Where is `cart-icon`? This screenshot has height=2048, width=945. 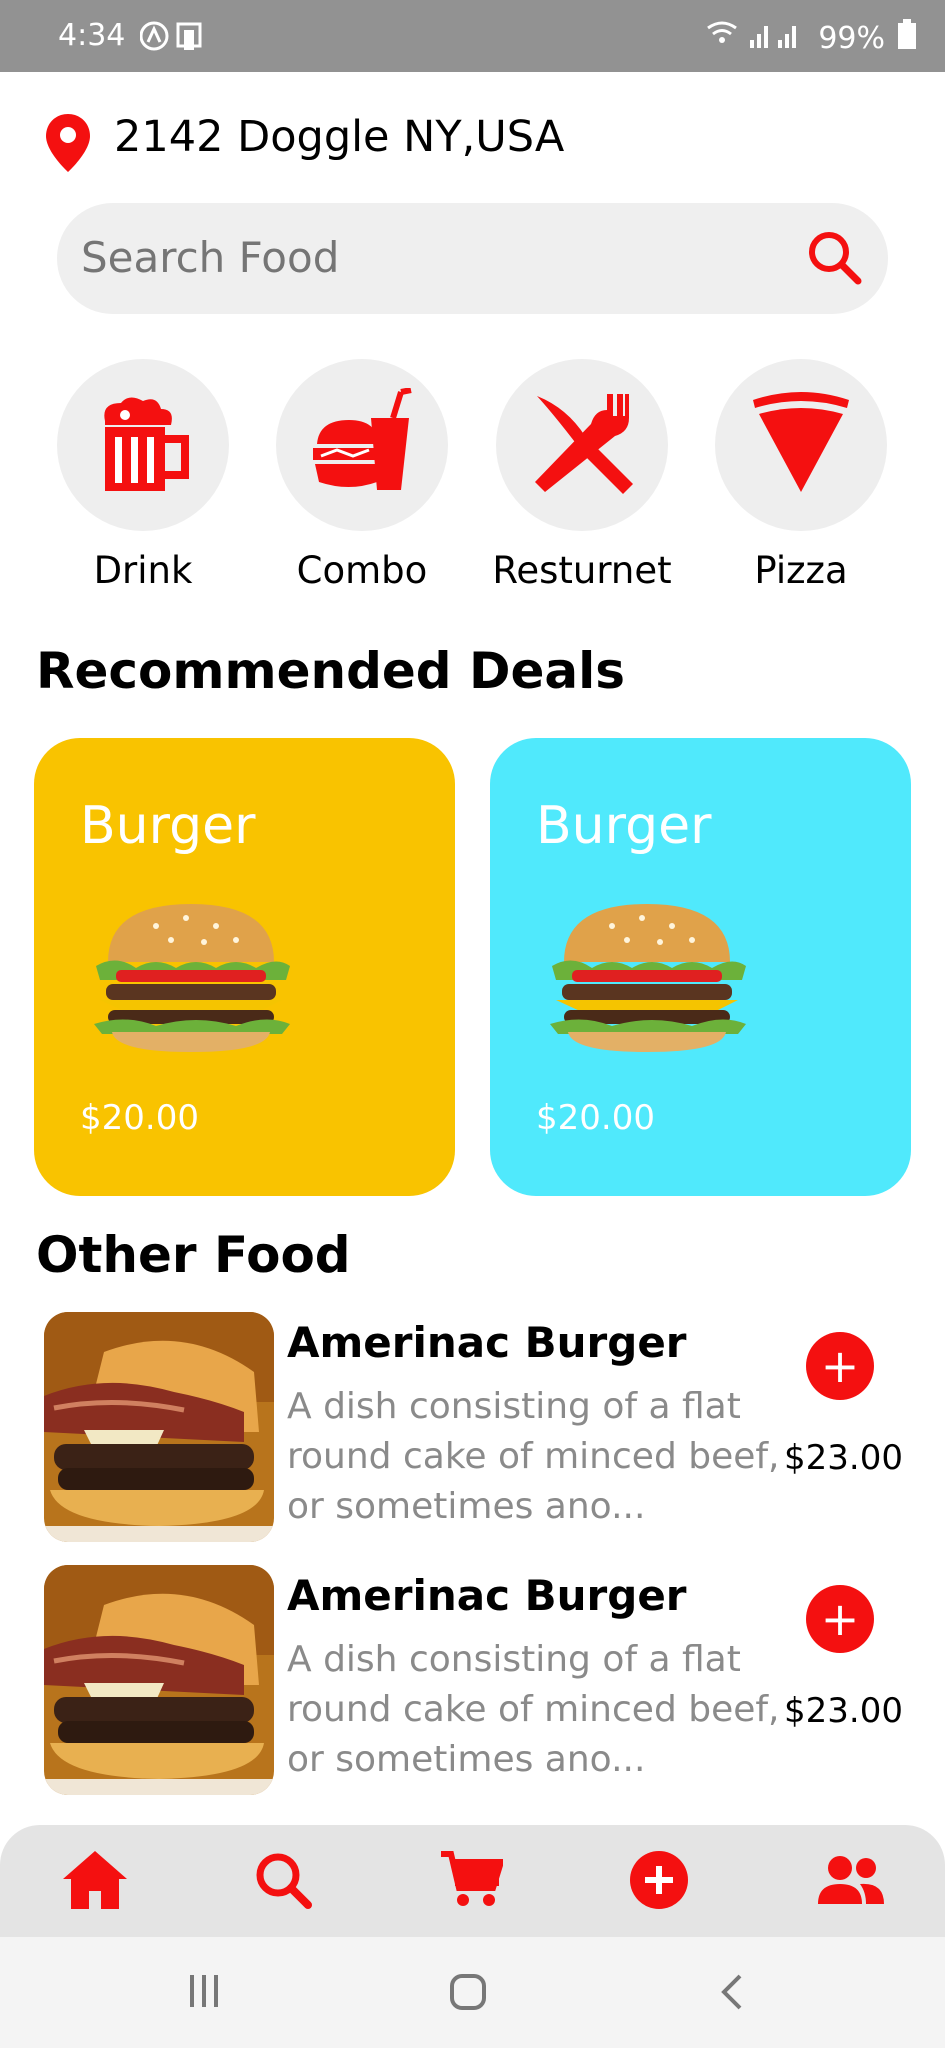 cart-icon is located at coordinates (472, 1882).